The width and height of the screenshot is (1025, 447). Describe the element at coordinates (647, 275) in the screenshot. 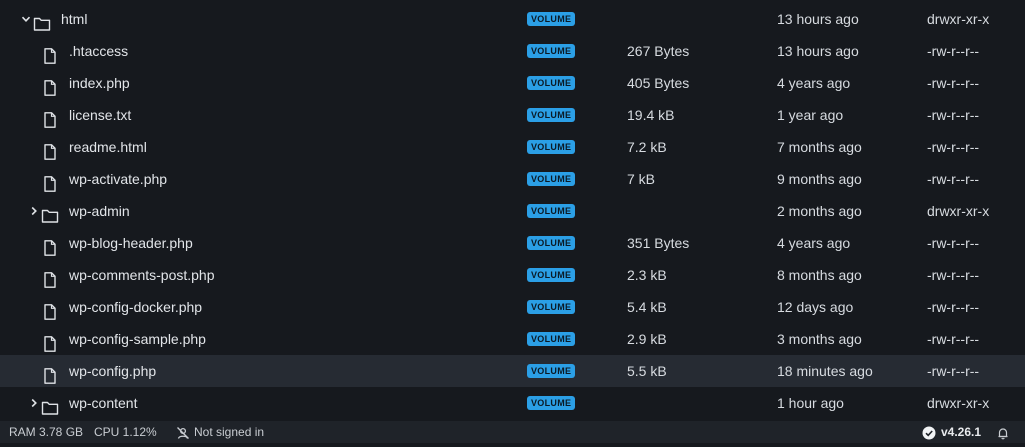

I see `item-size: 2.3 kB` at that location.